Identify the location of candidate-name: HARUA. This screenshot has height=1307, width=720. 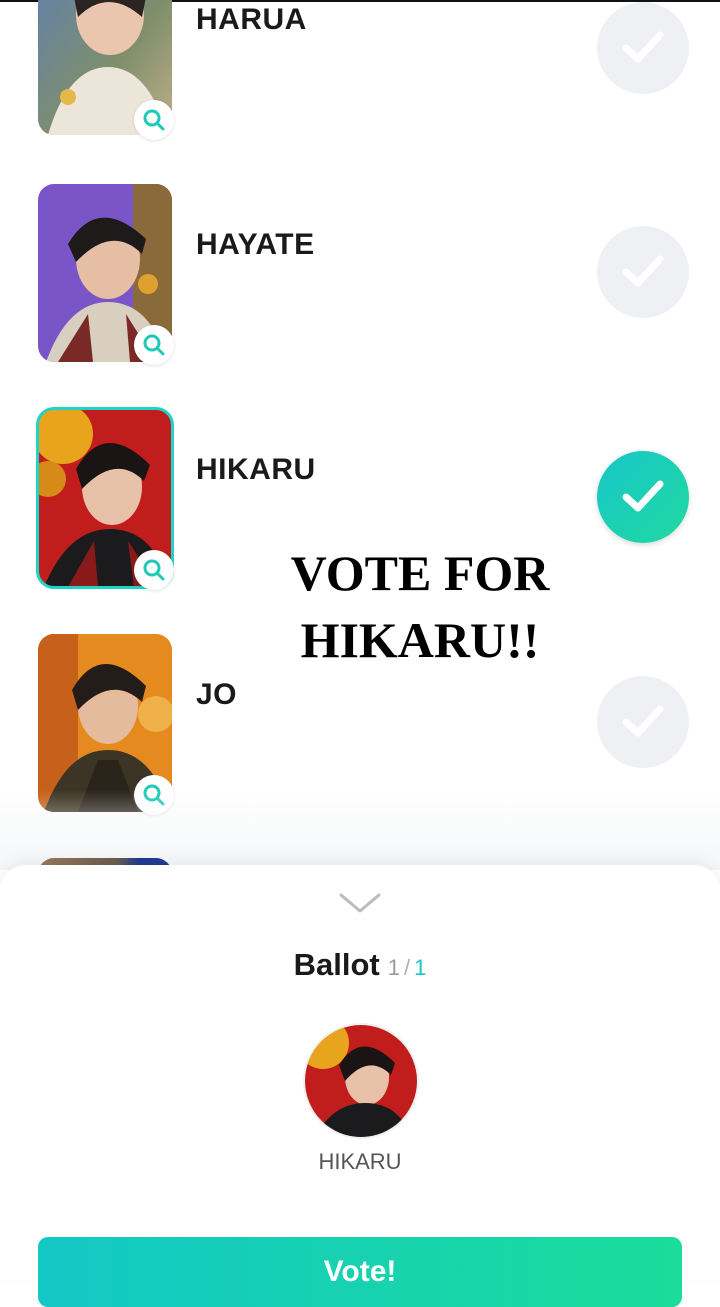
(251, 19).